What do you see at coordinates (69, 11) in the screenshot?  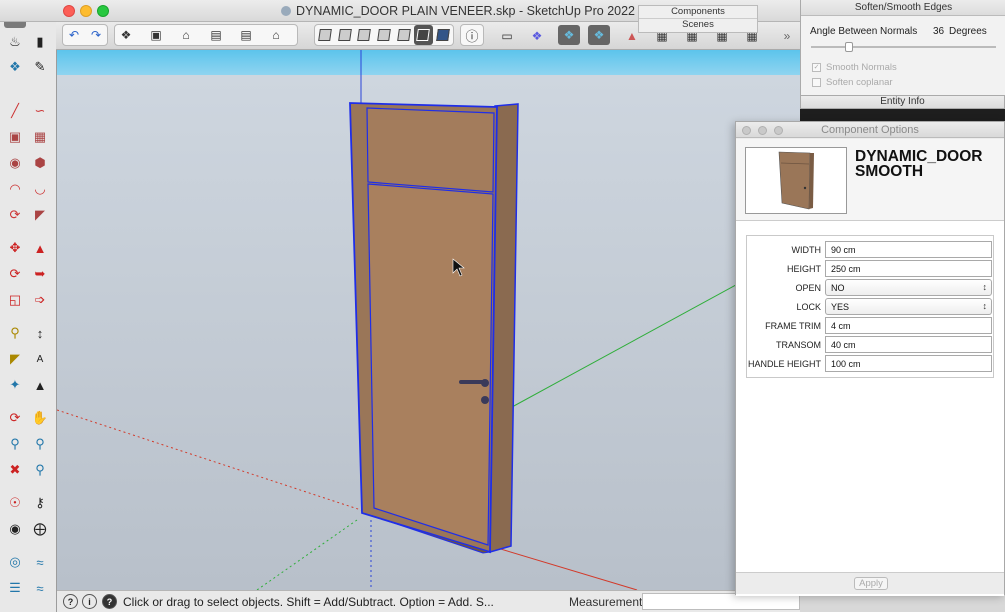 I see `close-window-button` at bounding box center [69, 11].